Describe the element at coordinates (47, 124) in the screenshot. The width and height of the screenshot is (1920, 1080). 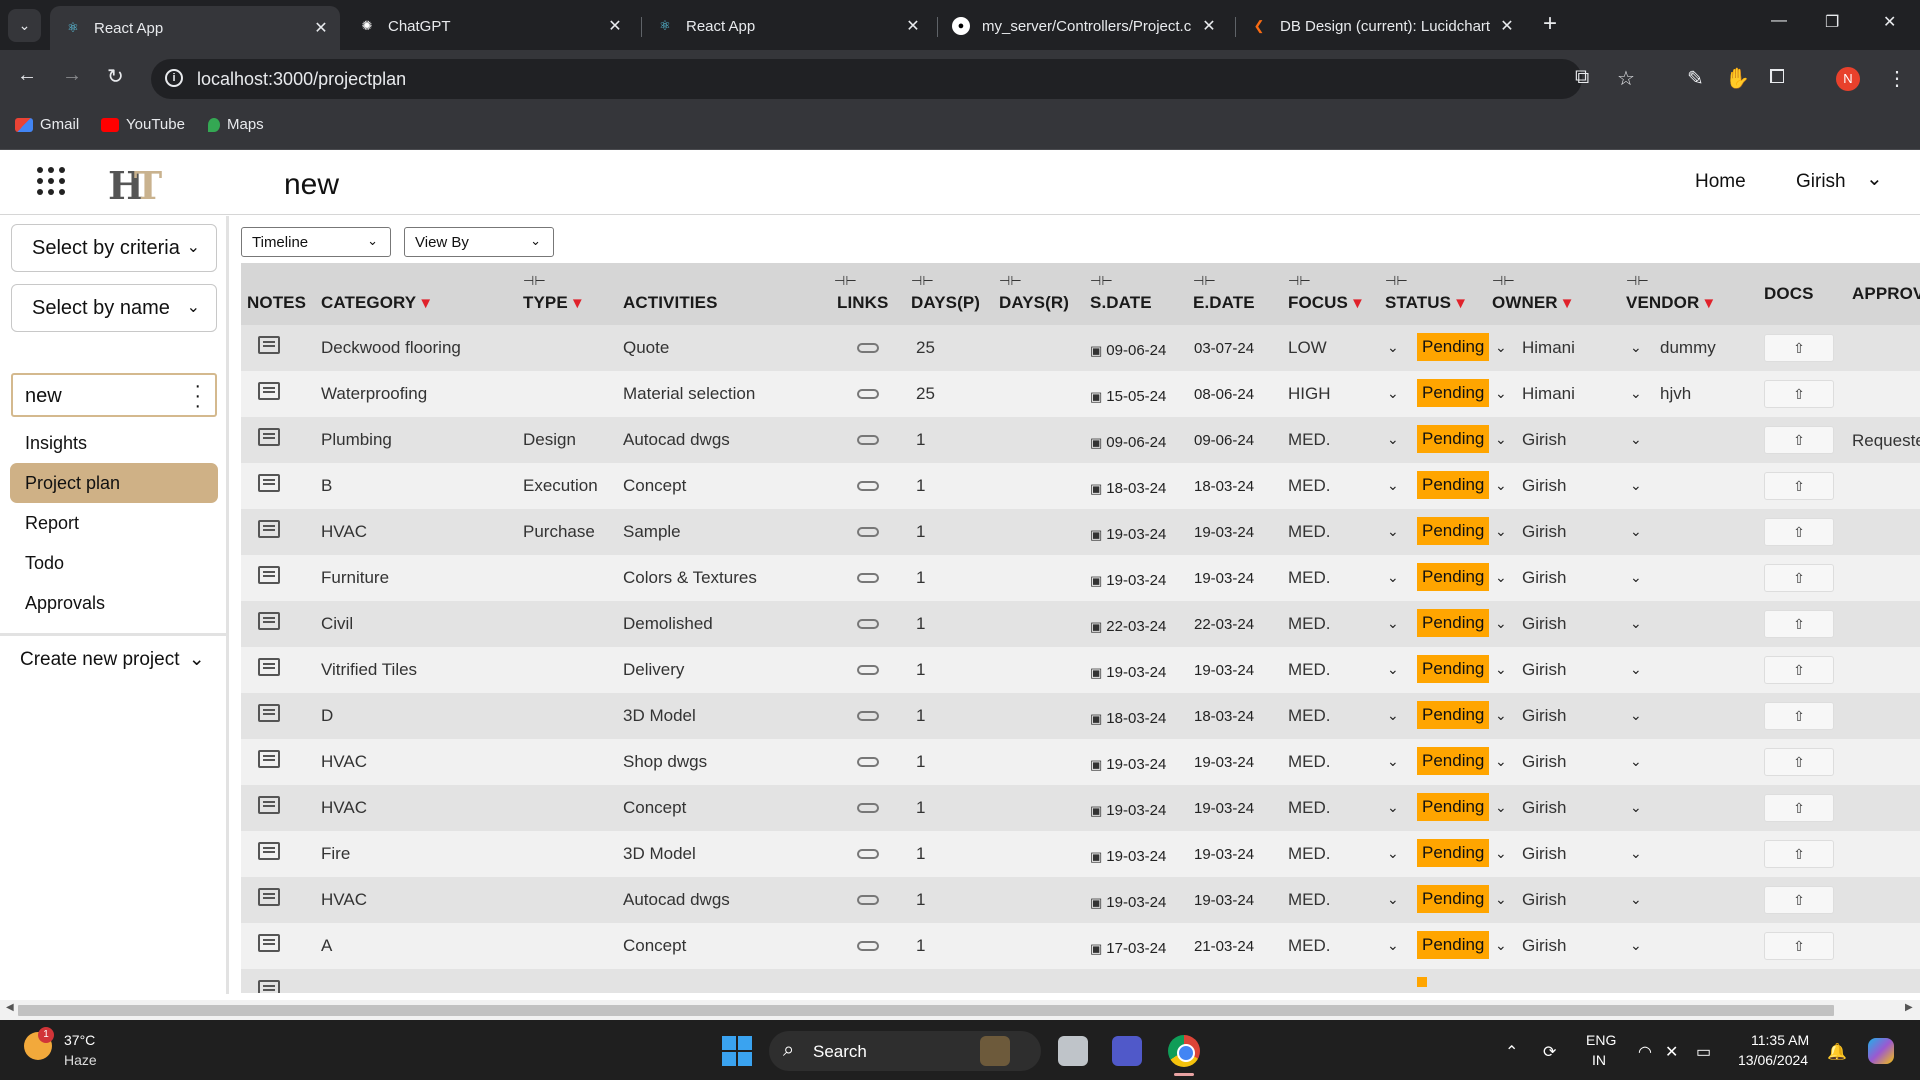
I see `bookmark-gmail: Gmail` at that location.